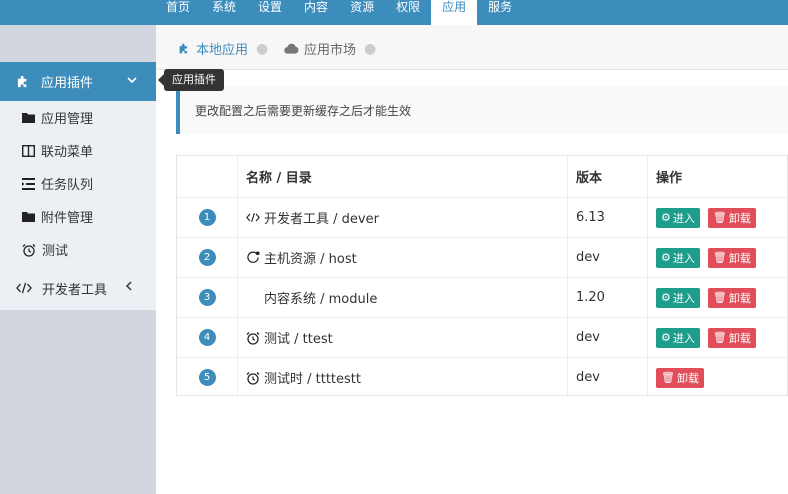  I want to click on sidebar-section-app-plugins: 应用插件, so click(78, 81).